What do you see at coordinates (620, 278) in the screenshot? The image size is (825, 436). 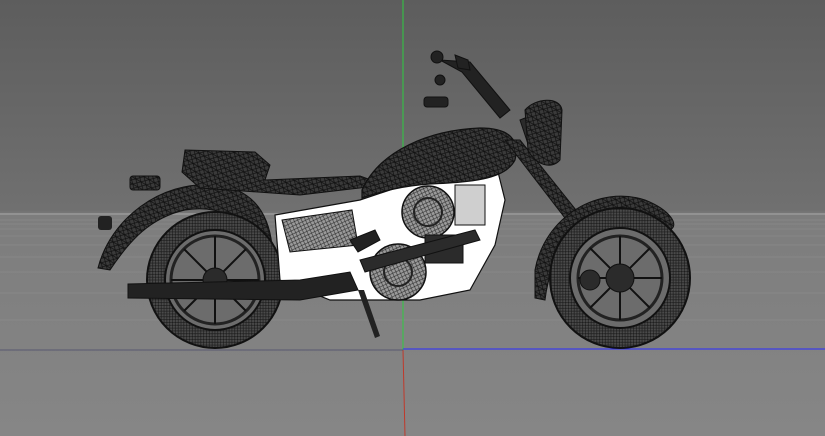 I see `front-wheel` at bounding box center [620, 278].